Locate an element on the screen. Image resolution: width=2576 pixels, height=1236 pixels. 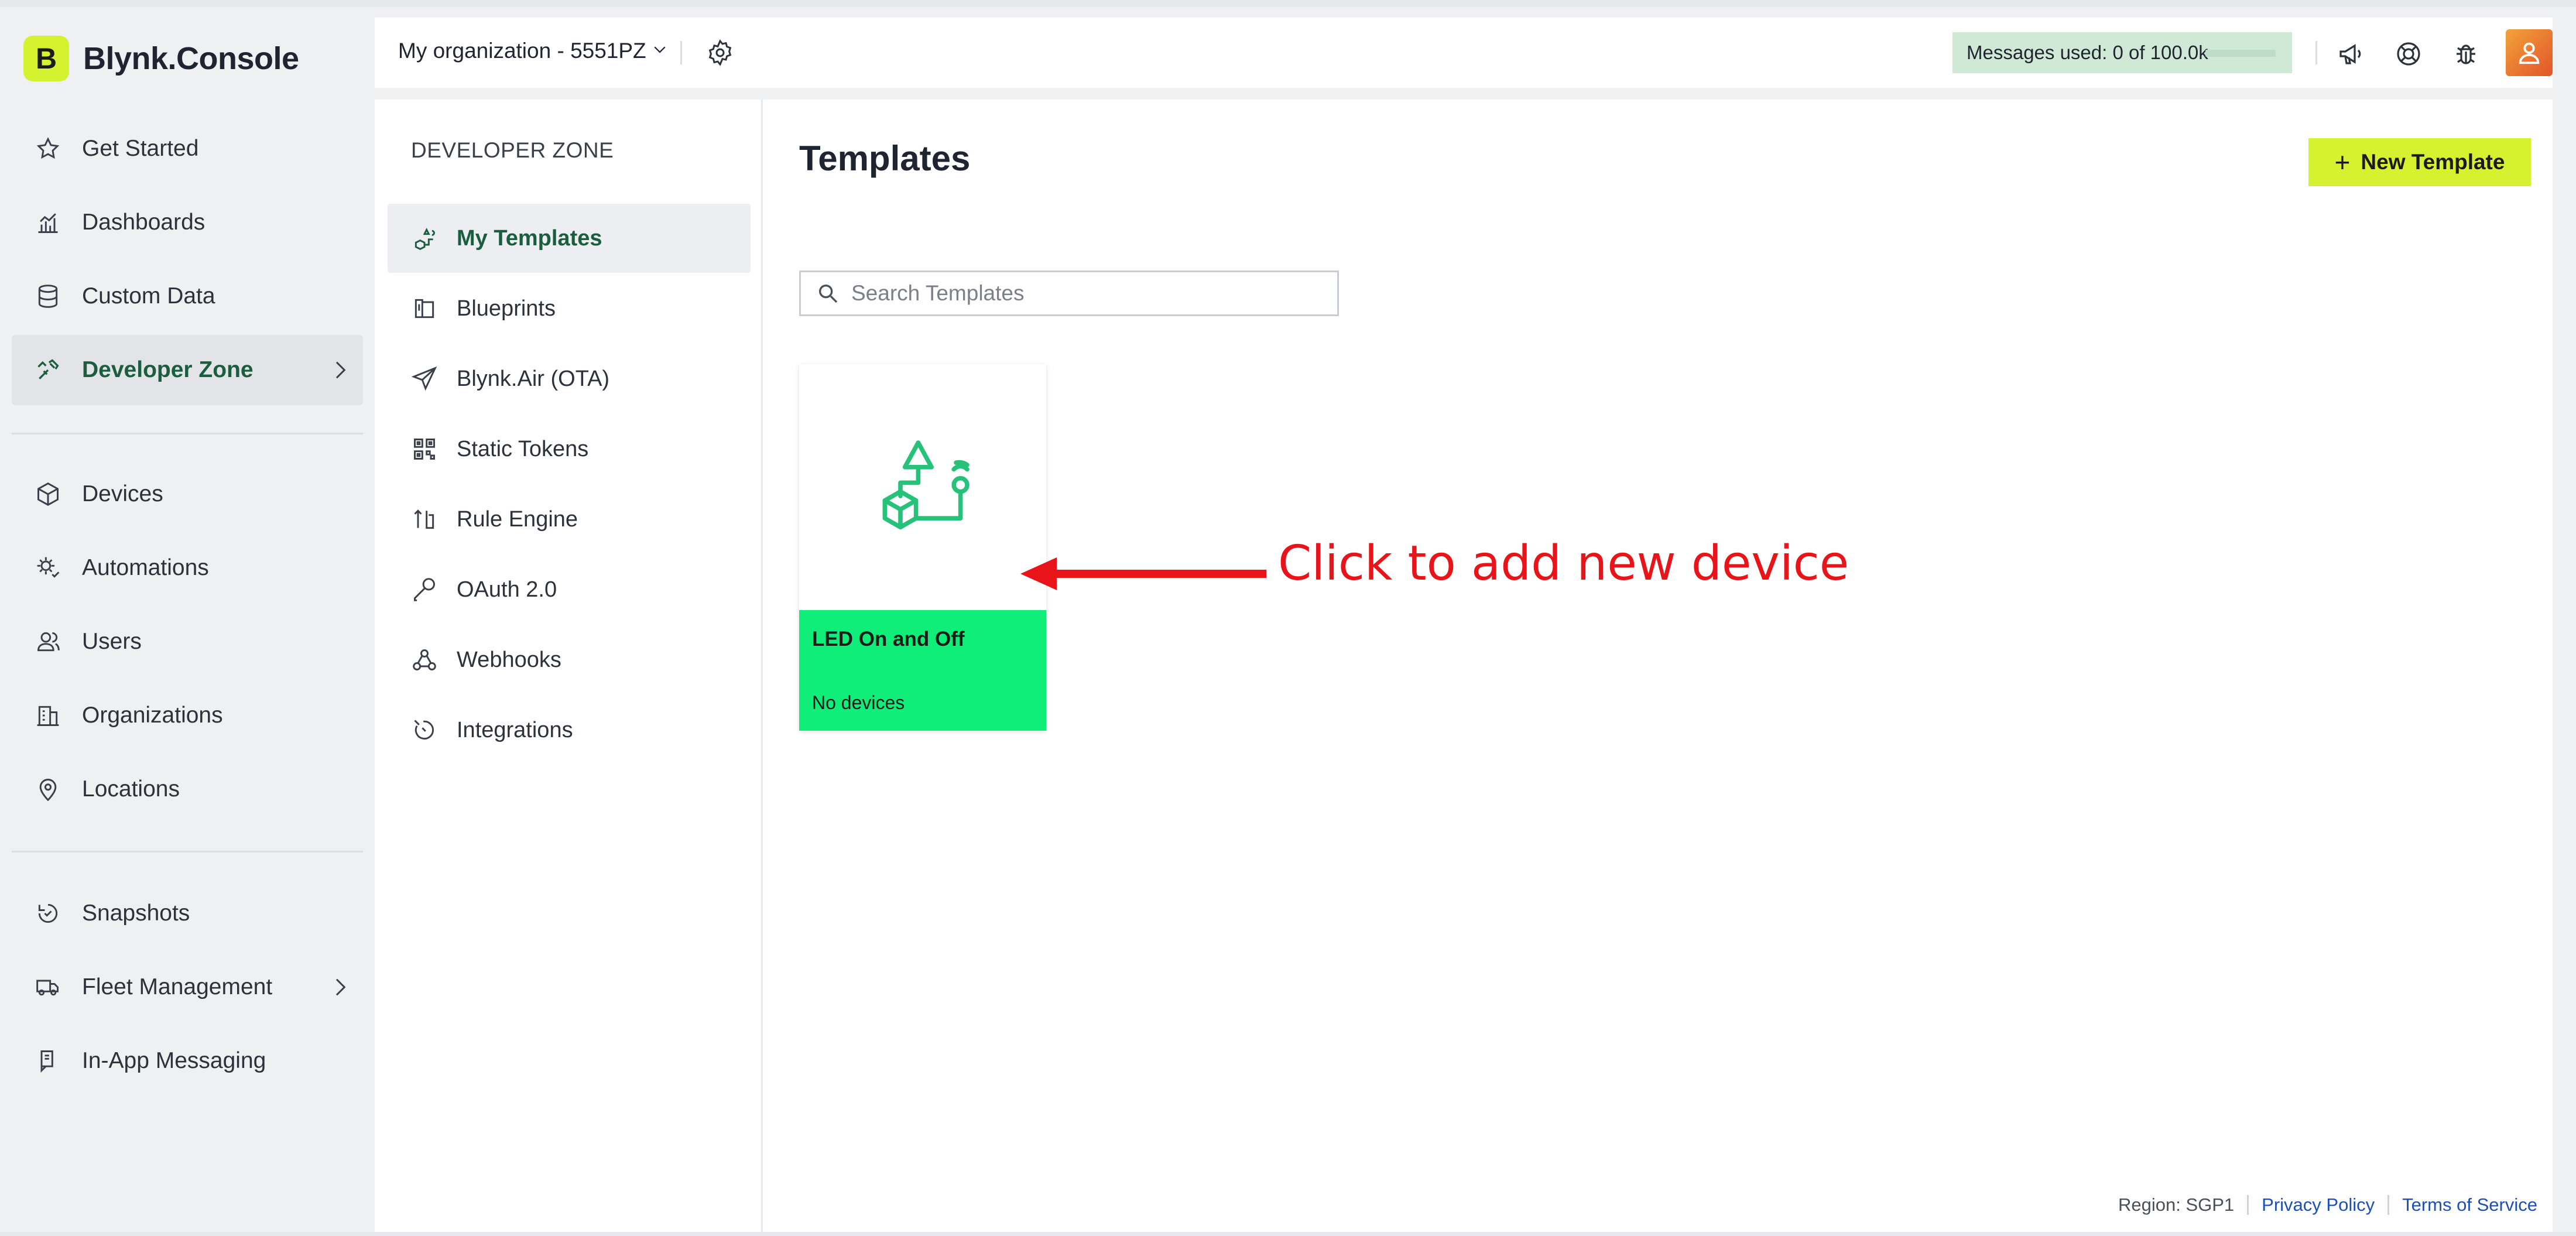
developer-zone-title: DEVELOPER ZONE is located at coordinates (512, 150).